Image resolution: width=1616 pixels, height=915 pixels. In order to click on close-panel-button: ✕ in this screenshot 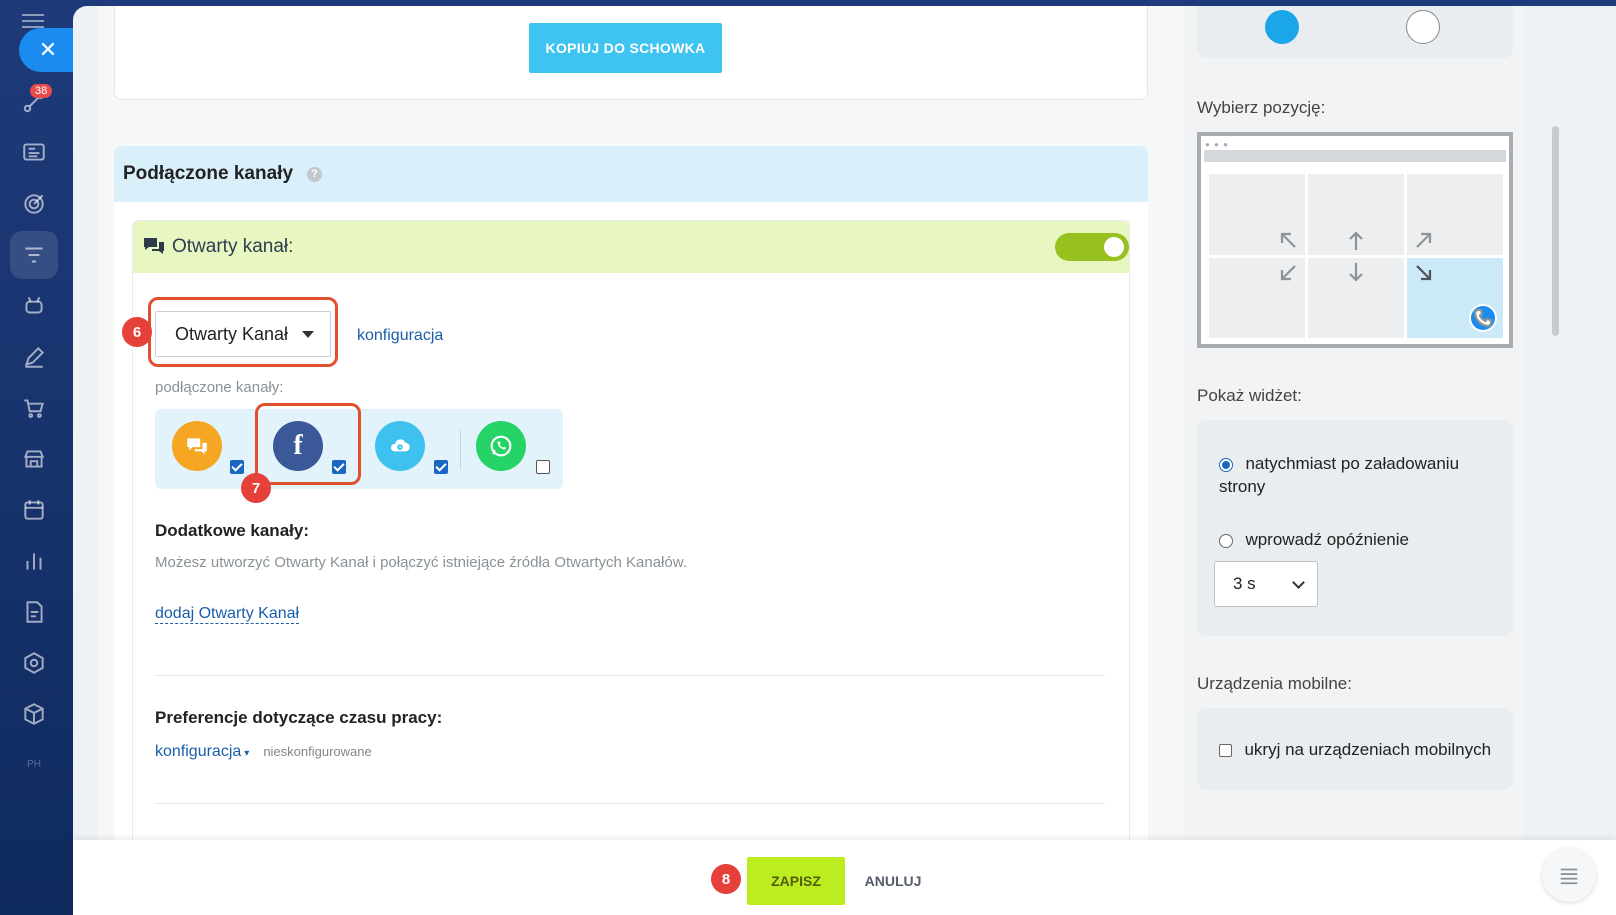, I will do `click(48, 50)`.